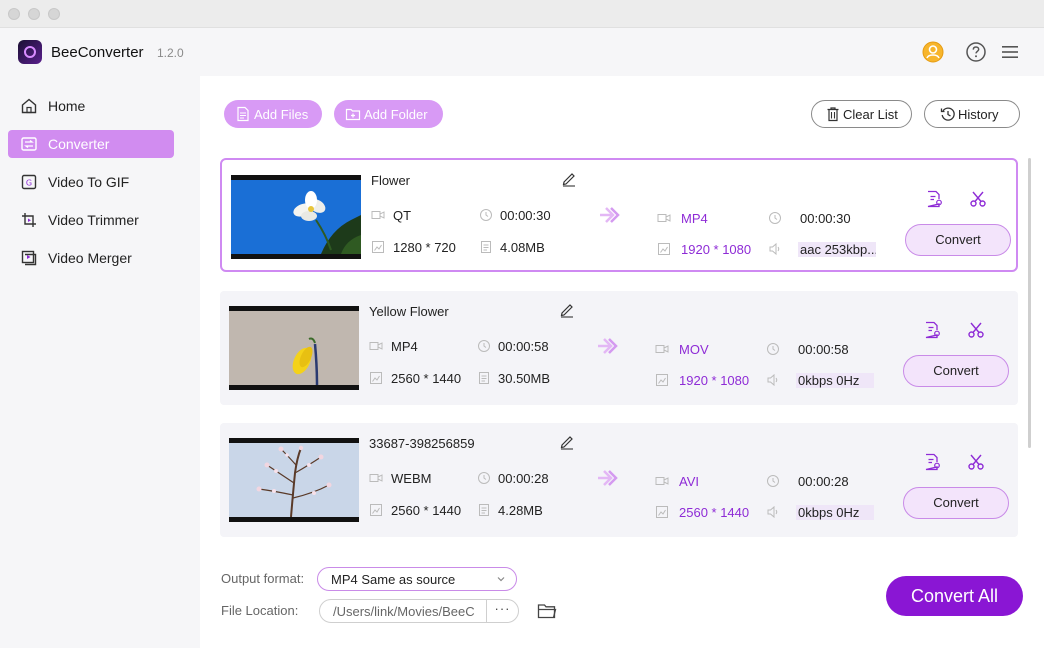 This screenshot has height=648, width=1044. Describe the element at coordinates (29, 183) in the screenshot. I see `svg-text: G` at that location.